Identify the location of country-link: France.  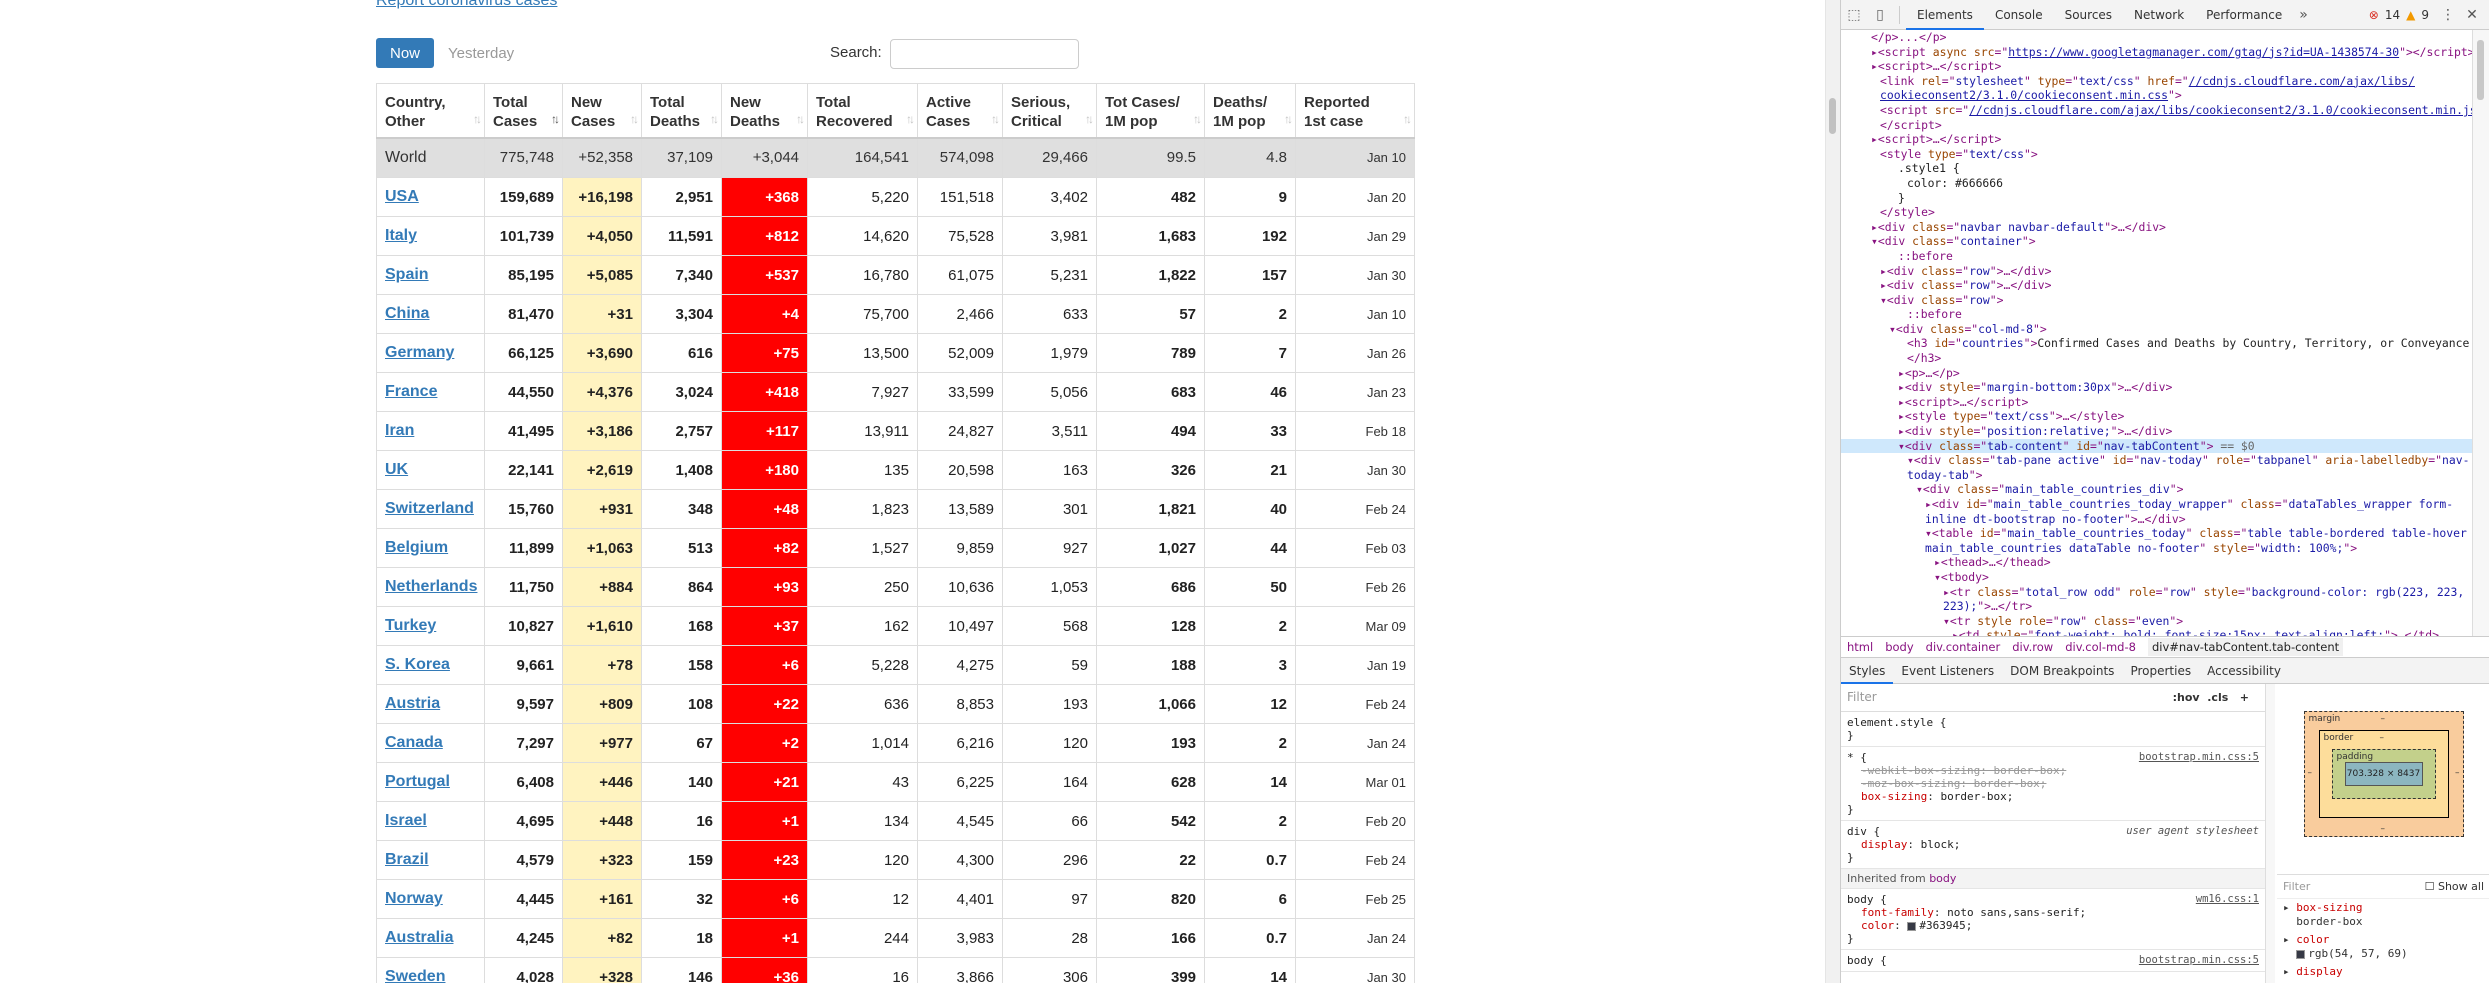
(411, 391).